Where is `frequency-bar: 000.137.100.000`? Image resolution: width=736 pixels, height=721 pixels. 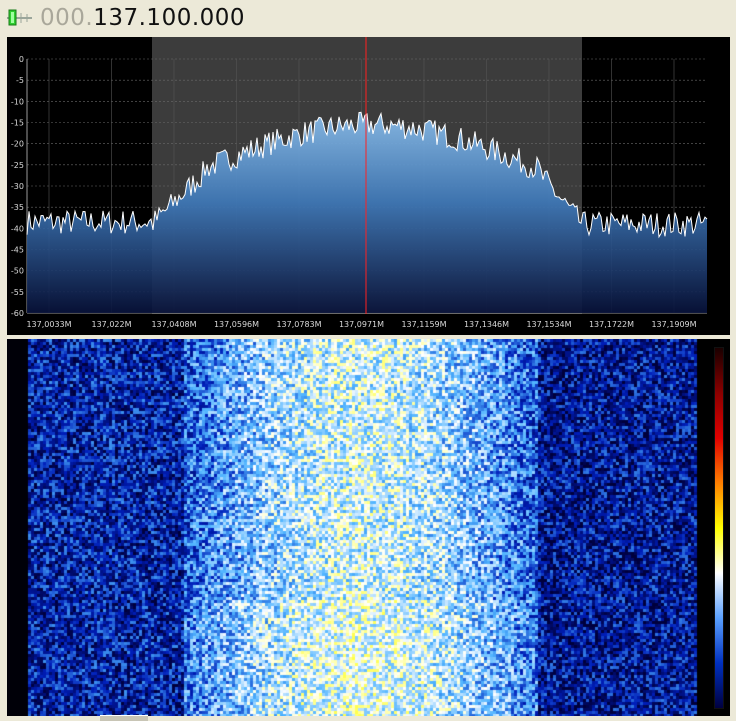 frequency-bar: 000.137.100.000 is located at coordinates (368, 18).